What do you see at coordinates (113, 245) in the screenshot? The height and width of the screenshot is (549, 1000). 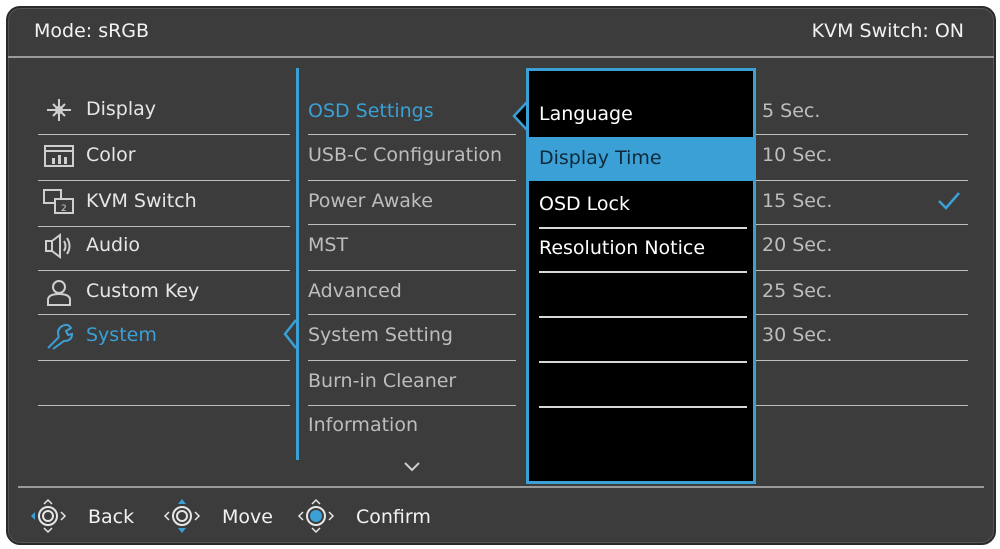 I see `menu-item-label: Audio` at bounding box center [113, 245].